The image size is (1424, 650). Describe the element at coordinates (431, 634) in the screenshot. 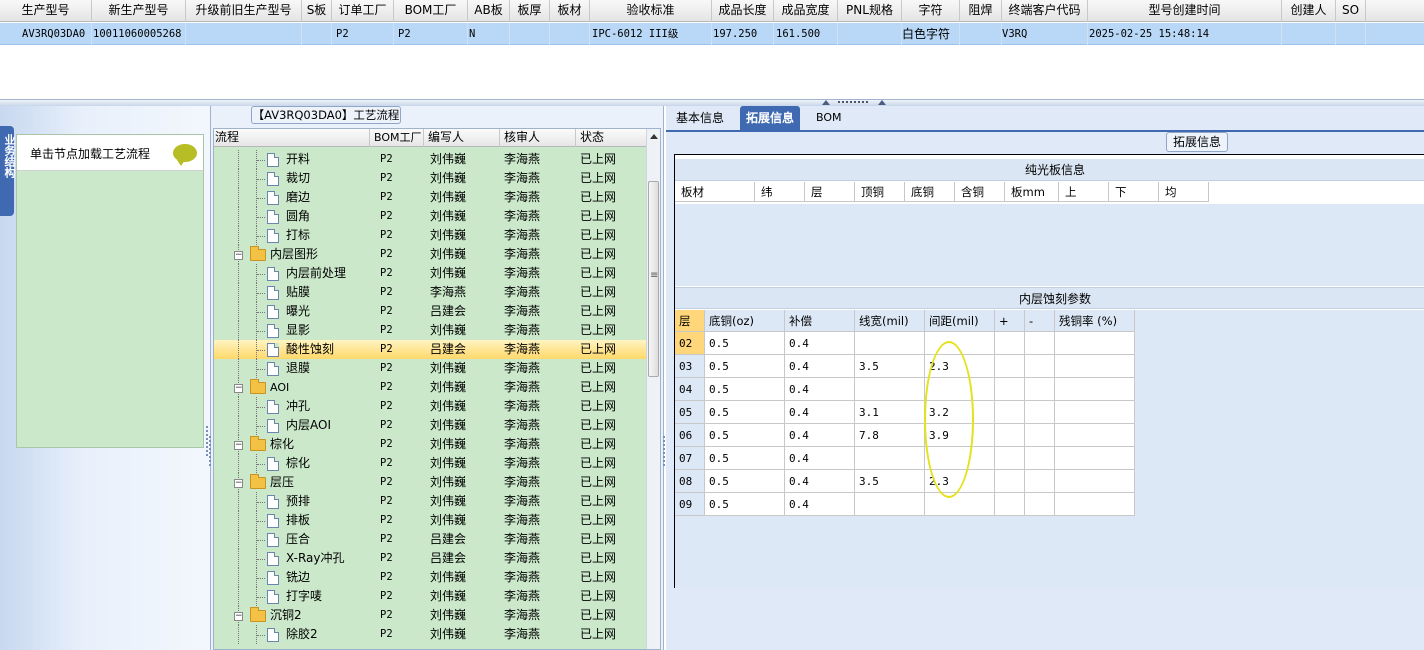

I see `tree-row: 除胶2 P2 刘伟巍 李海燕 已上网` at that location.